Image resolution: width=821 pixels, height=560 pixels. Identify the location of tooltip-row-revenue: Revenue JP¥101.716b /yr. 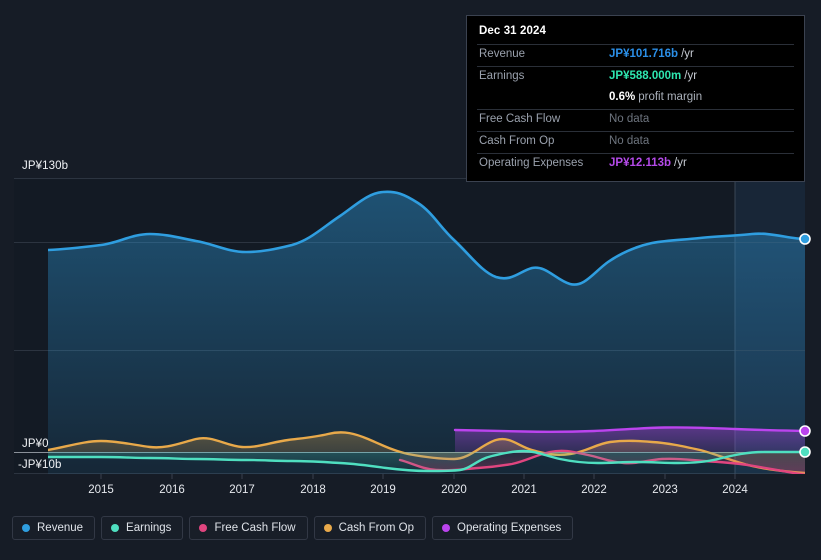
(635, 55).